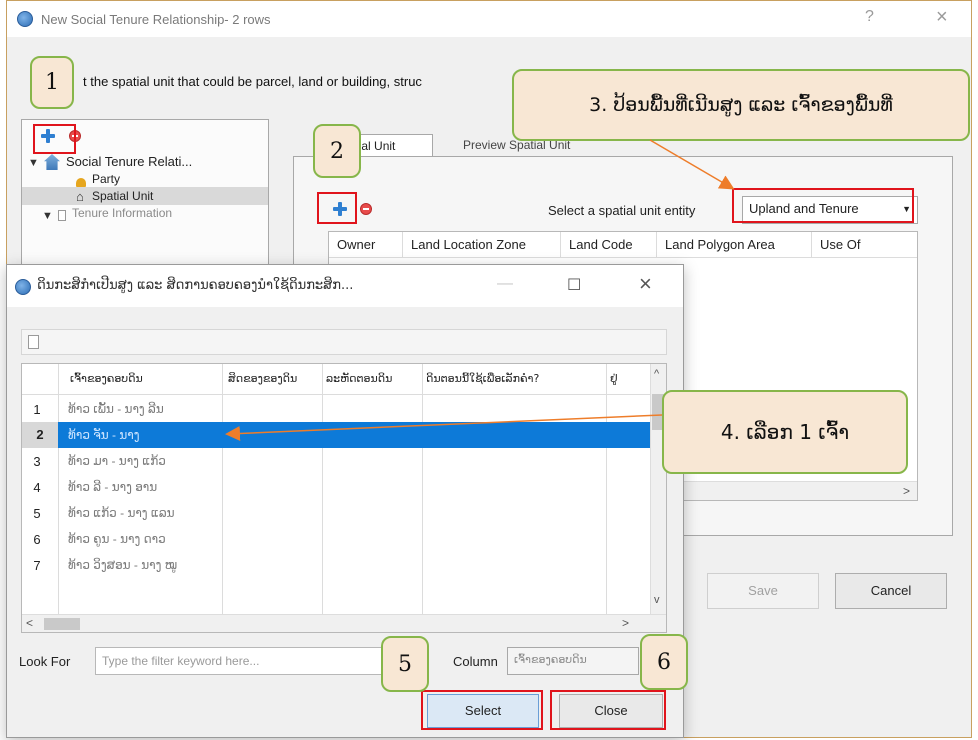 This screenshot has height=740, width=978. Describe the element at coordinates (692, 164) in the screenshot. I see `arrow-to-entity-select` at that location.